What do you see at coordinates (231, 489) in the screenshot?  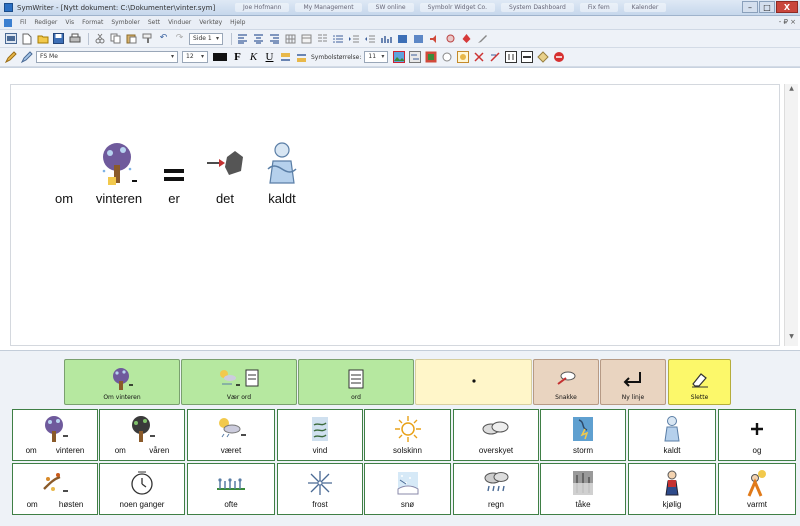 I see `grid-cell-ofte: ofte` at bounding box center [231, 489].